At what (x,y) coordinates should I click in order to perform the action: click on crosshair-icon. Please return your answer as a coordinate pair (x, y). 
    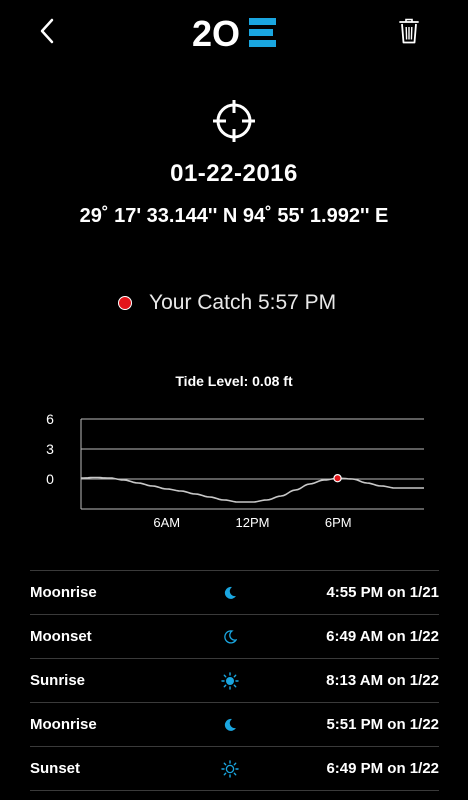
    Looking at the image, I should click on (234, 121).